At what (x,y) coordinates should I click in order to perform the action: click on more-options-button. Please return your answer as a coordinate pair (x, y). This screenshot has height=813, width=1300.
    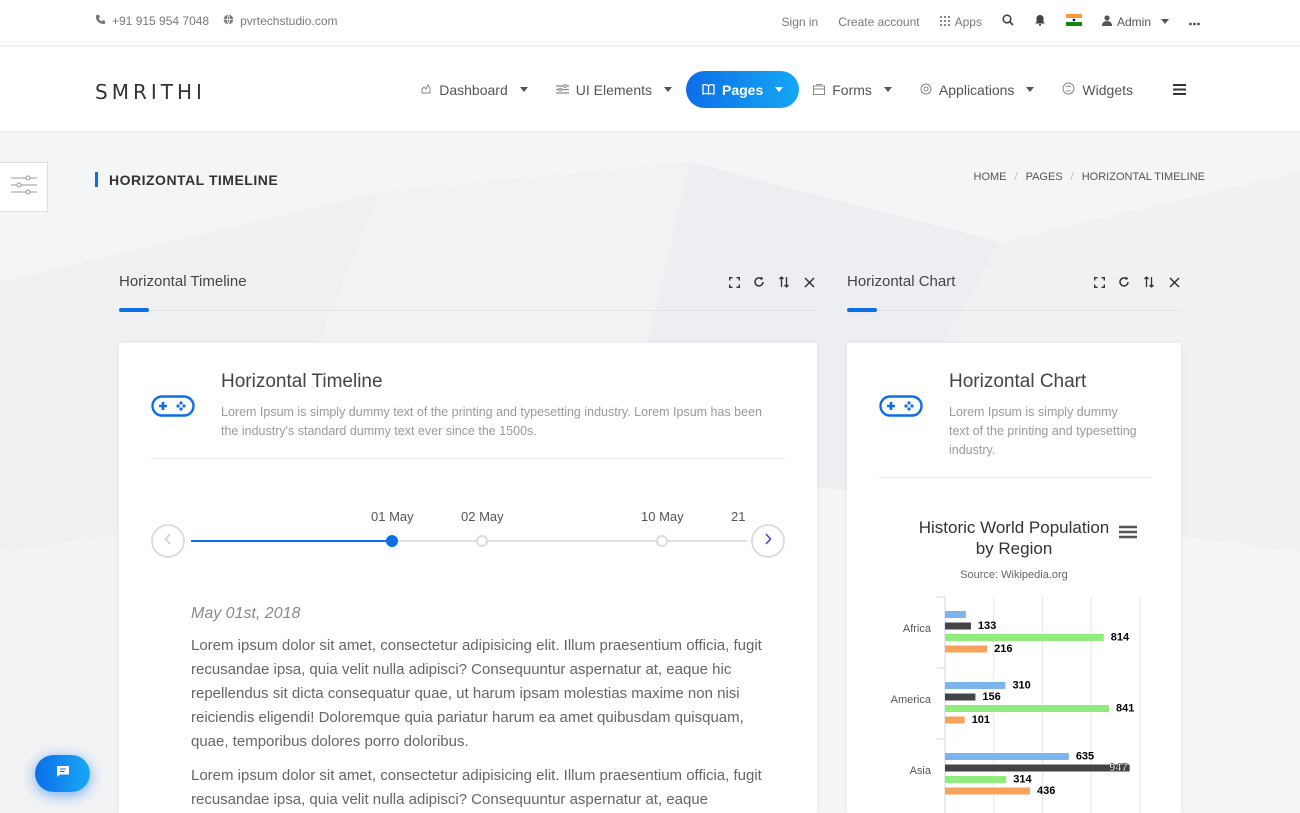
    Looking at the image, I should click on (1194, 22).